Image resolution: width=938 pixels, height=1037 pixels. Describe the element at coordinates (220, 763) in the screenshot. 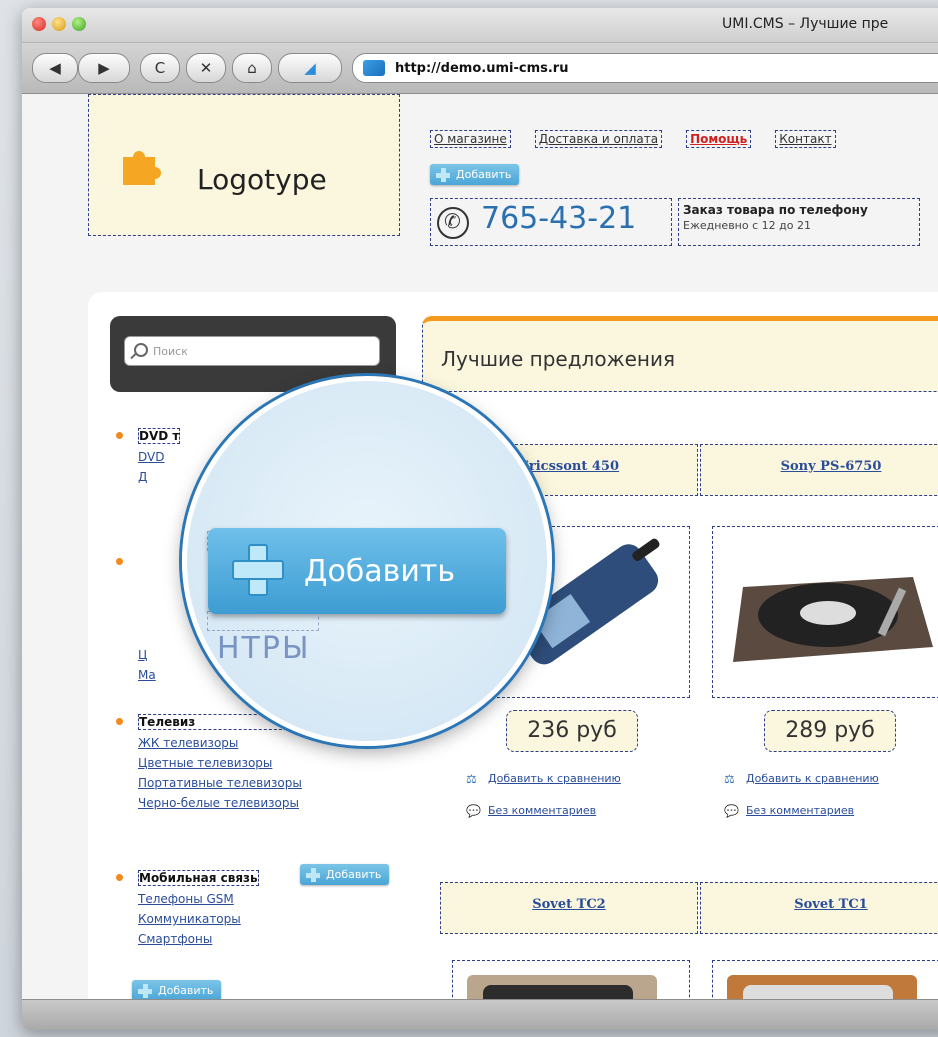

I see `category-link: Цветные телевизоры` at that location.